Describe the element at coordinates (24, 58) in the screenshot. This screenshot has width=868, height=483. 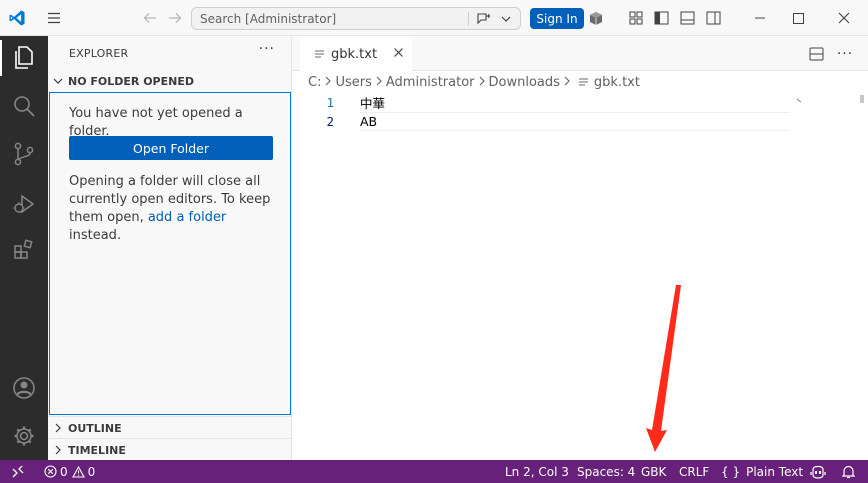
I see `explorer-icon` at that location.